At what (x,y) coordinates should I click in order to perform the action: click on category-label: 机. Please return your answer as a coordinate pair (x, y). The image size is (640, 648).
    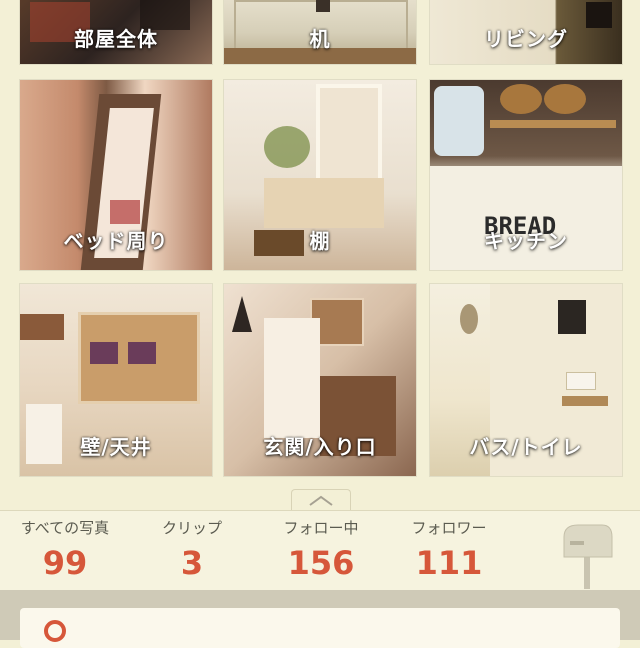
    Looking at the image, I should click on (320, 39).